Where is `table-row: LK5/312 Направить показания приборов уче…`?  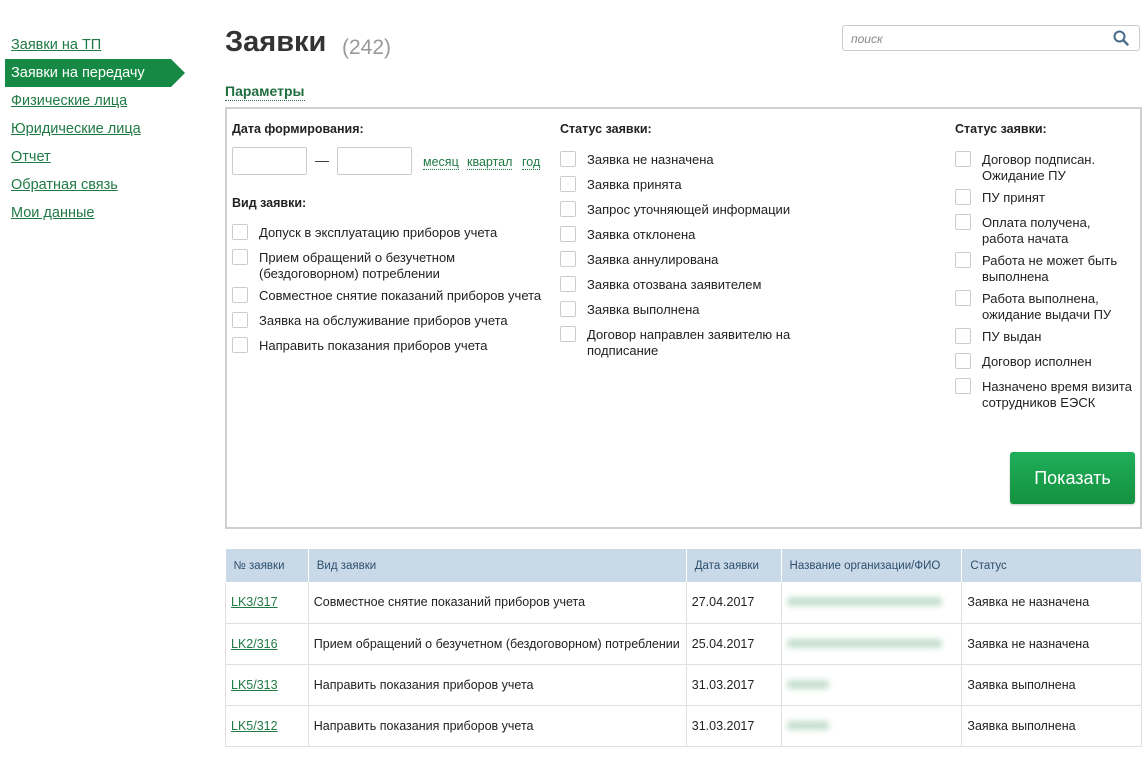 table-row: LK5/312 Направить показания приборов уче… is located at coordinates (683, 726).